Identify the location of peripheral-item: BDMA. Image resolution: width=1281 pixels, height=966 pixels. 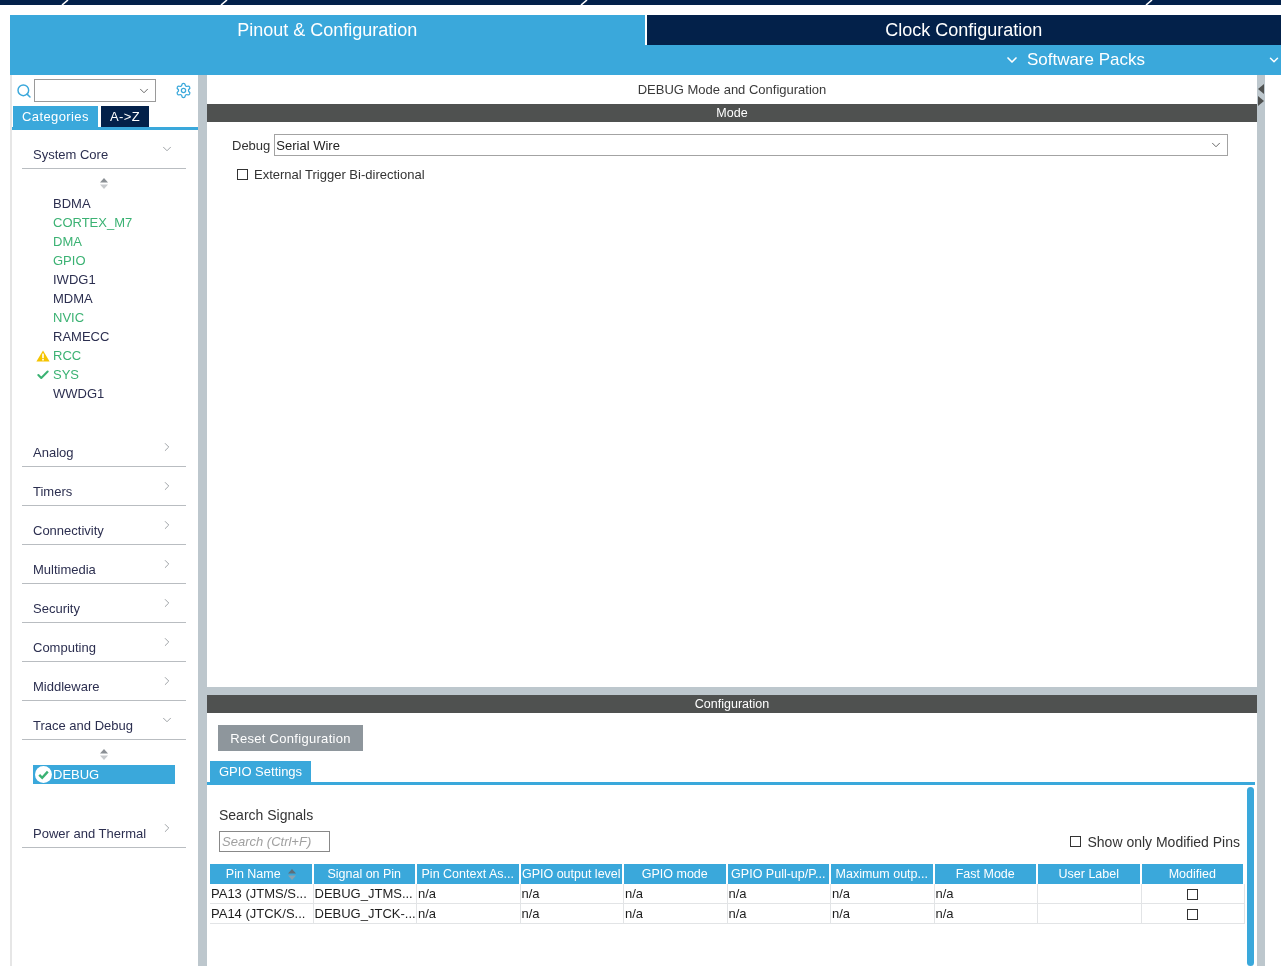
(104, 203).